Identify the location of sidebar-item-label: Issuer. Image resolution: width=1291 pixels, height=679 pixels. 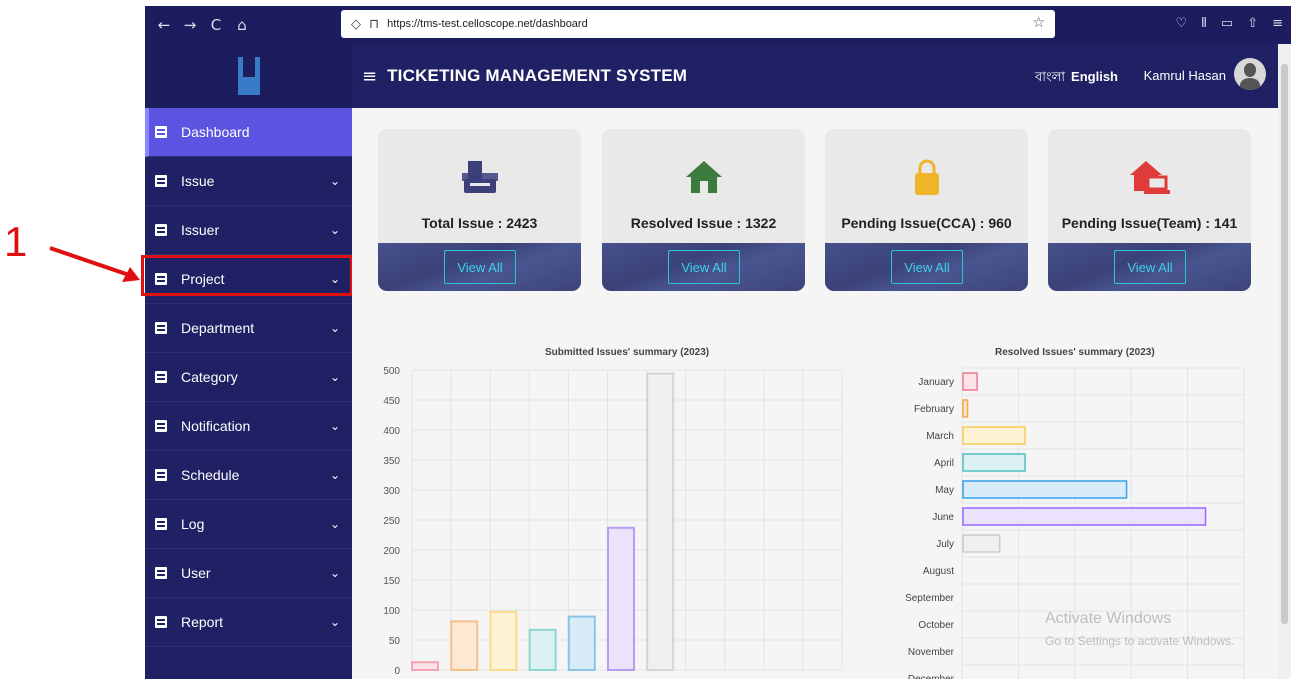
(200, 230).